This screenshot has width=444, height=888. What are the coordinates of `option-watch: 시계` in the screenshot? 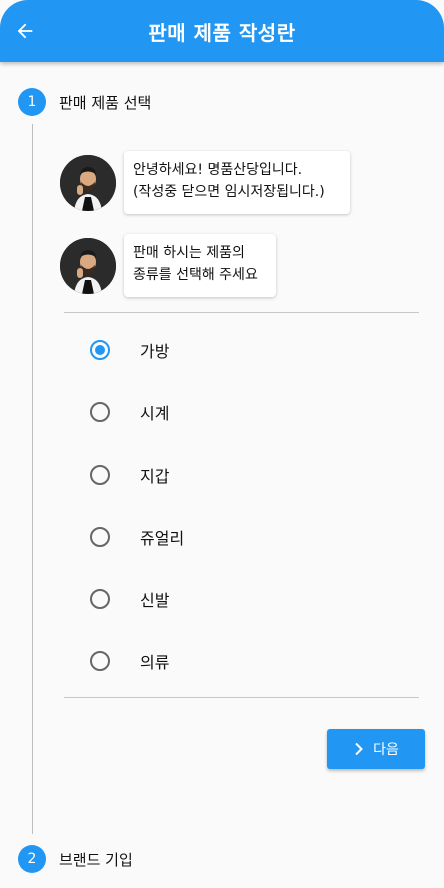 It's located at (242, 412).